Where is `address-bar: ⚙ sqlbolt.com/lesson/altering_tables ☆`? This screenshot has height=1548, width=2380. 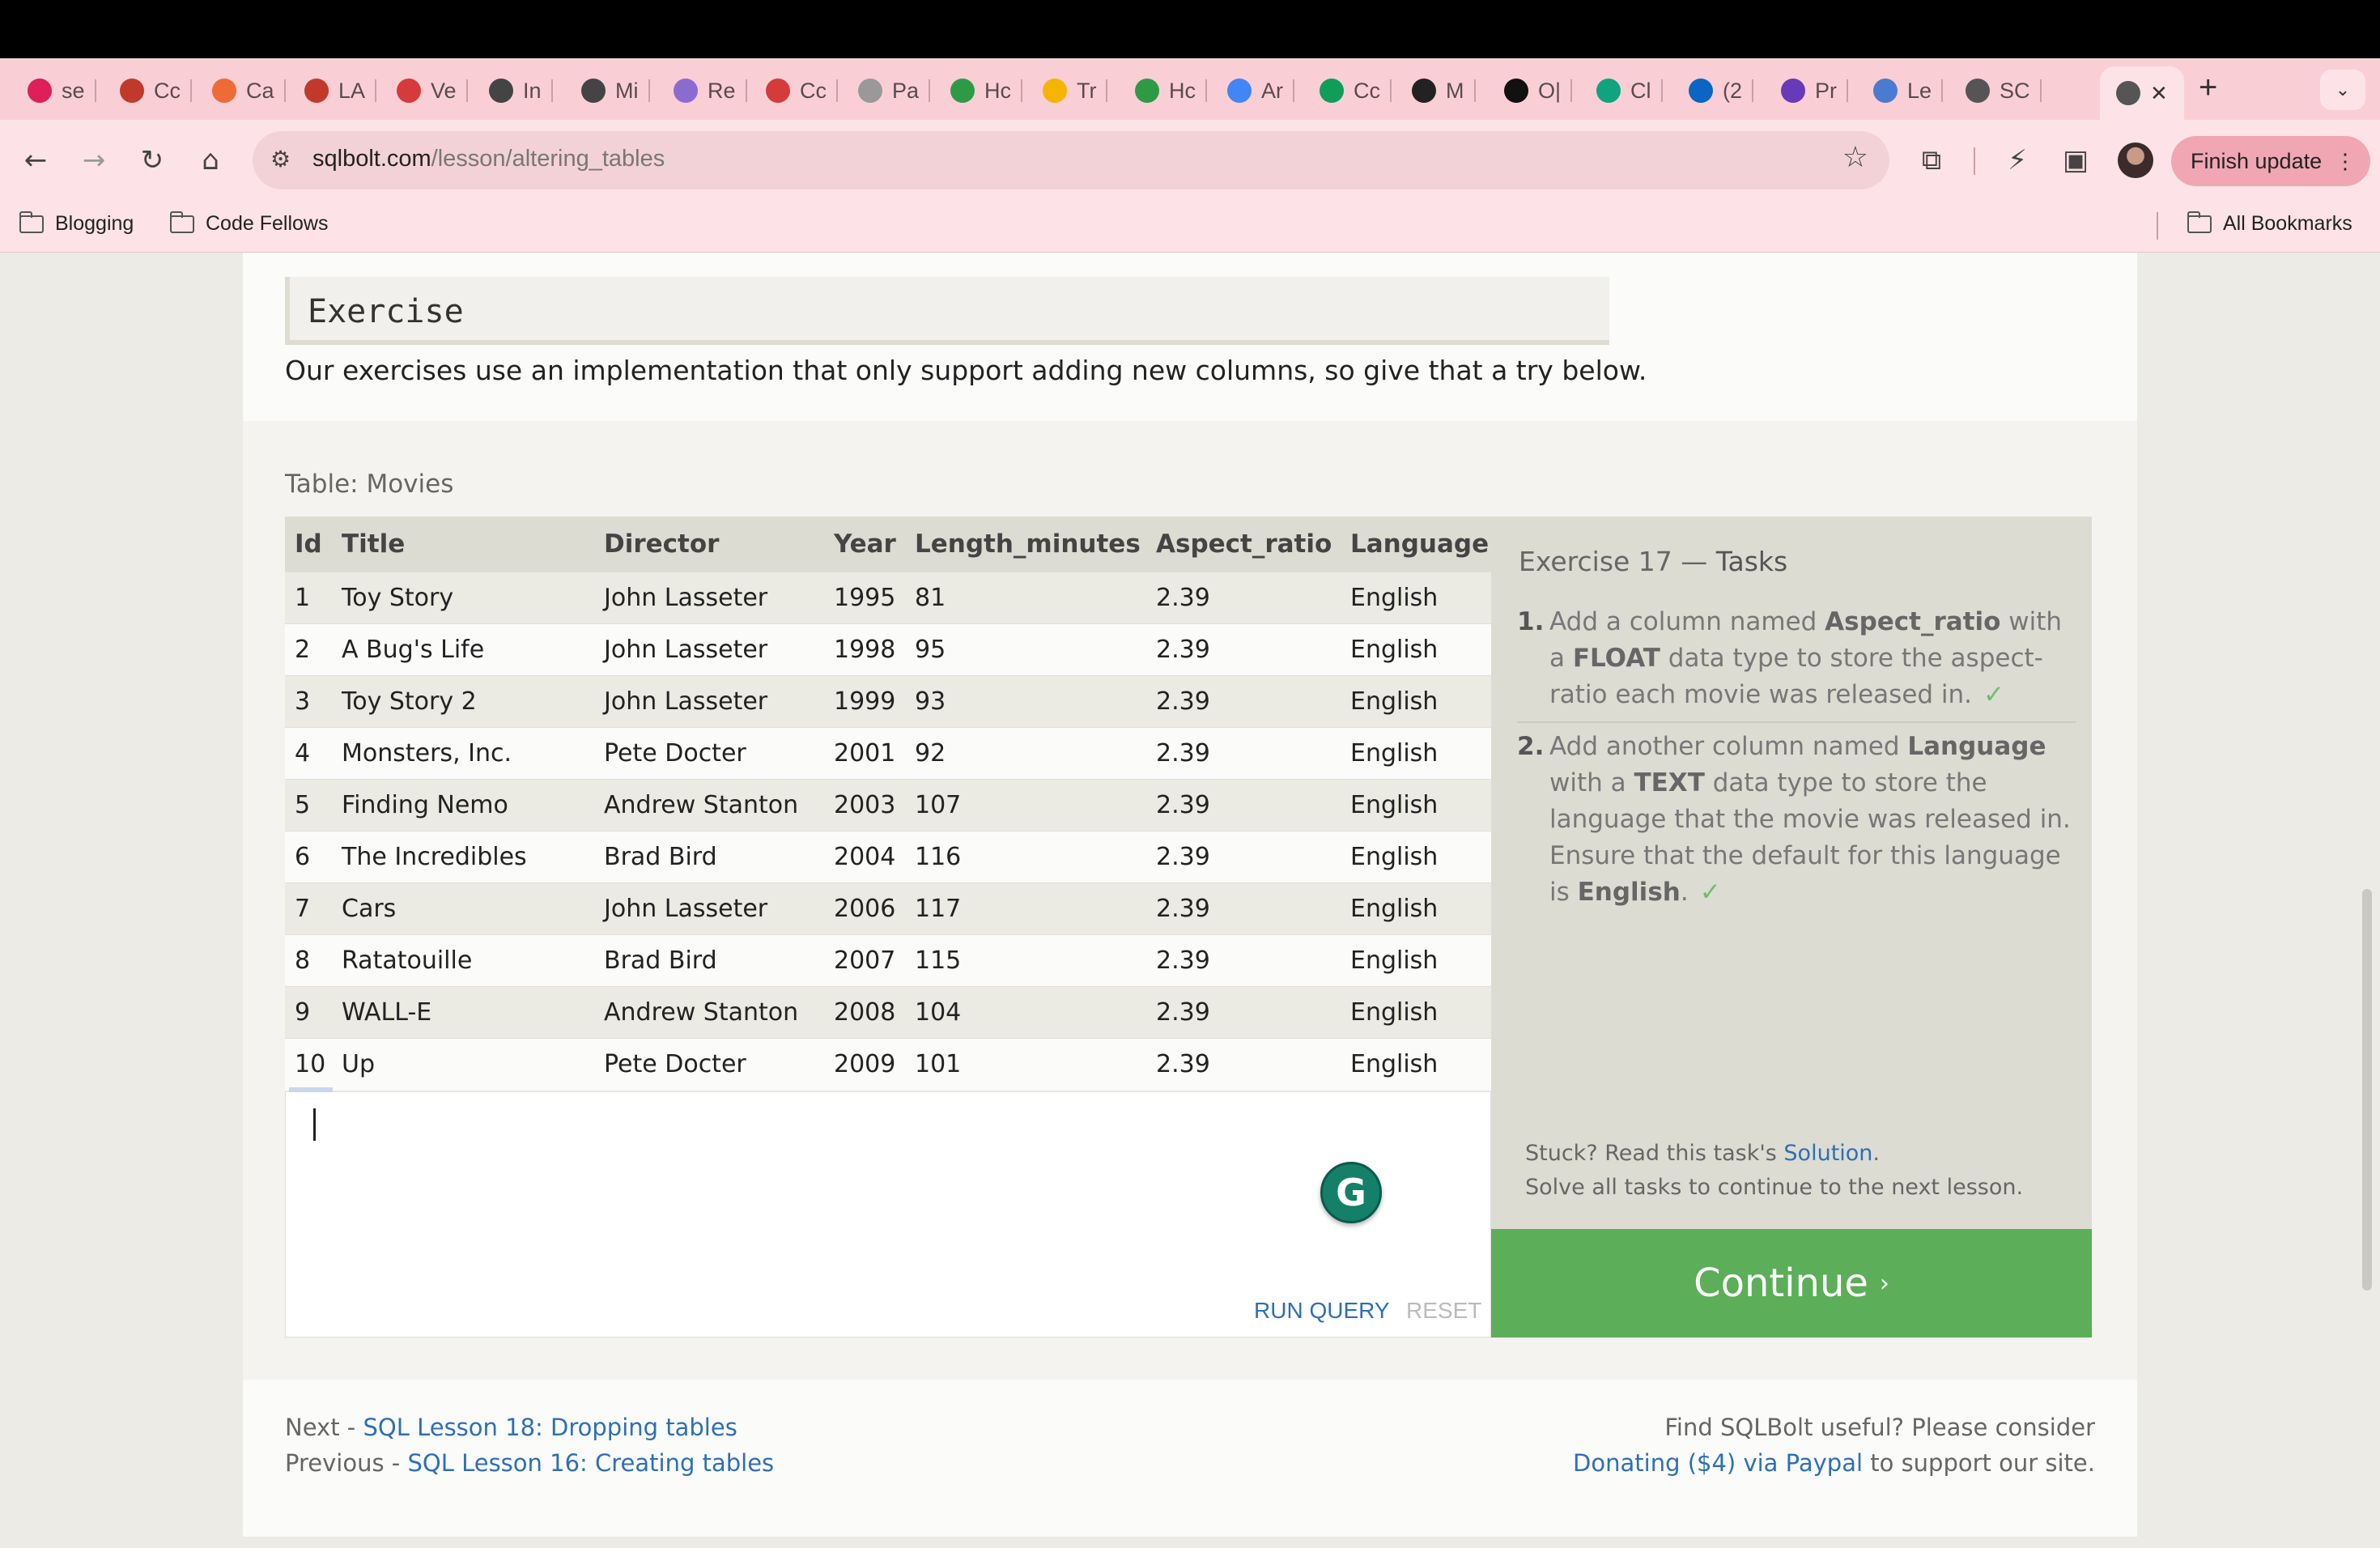
address-bar: ⚙ sqlbolt.com/lesson/altering_tables ☆ is located at coordinates (1071, 160).